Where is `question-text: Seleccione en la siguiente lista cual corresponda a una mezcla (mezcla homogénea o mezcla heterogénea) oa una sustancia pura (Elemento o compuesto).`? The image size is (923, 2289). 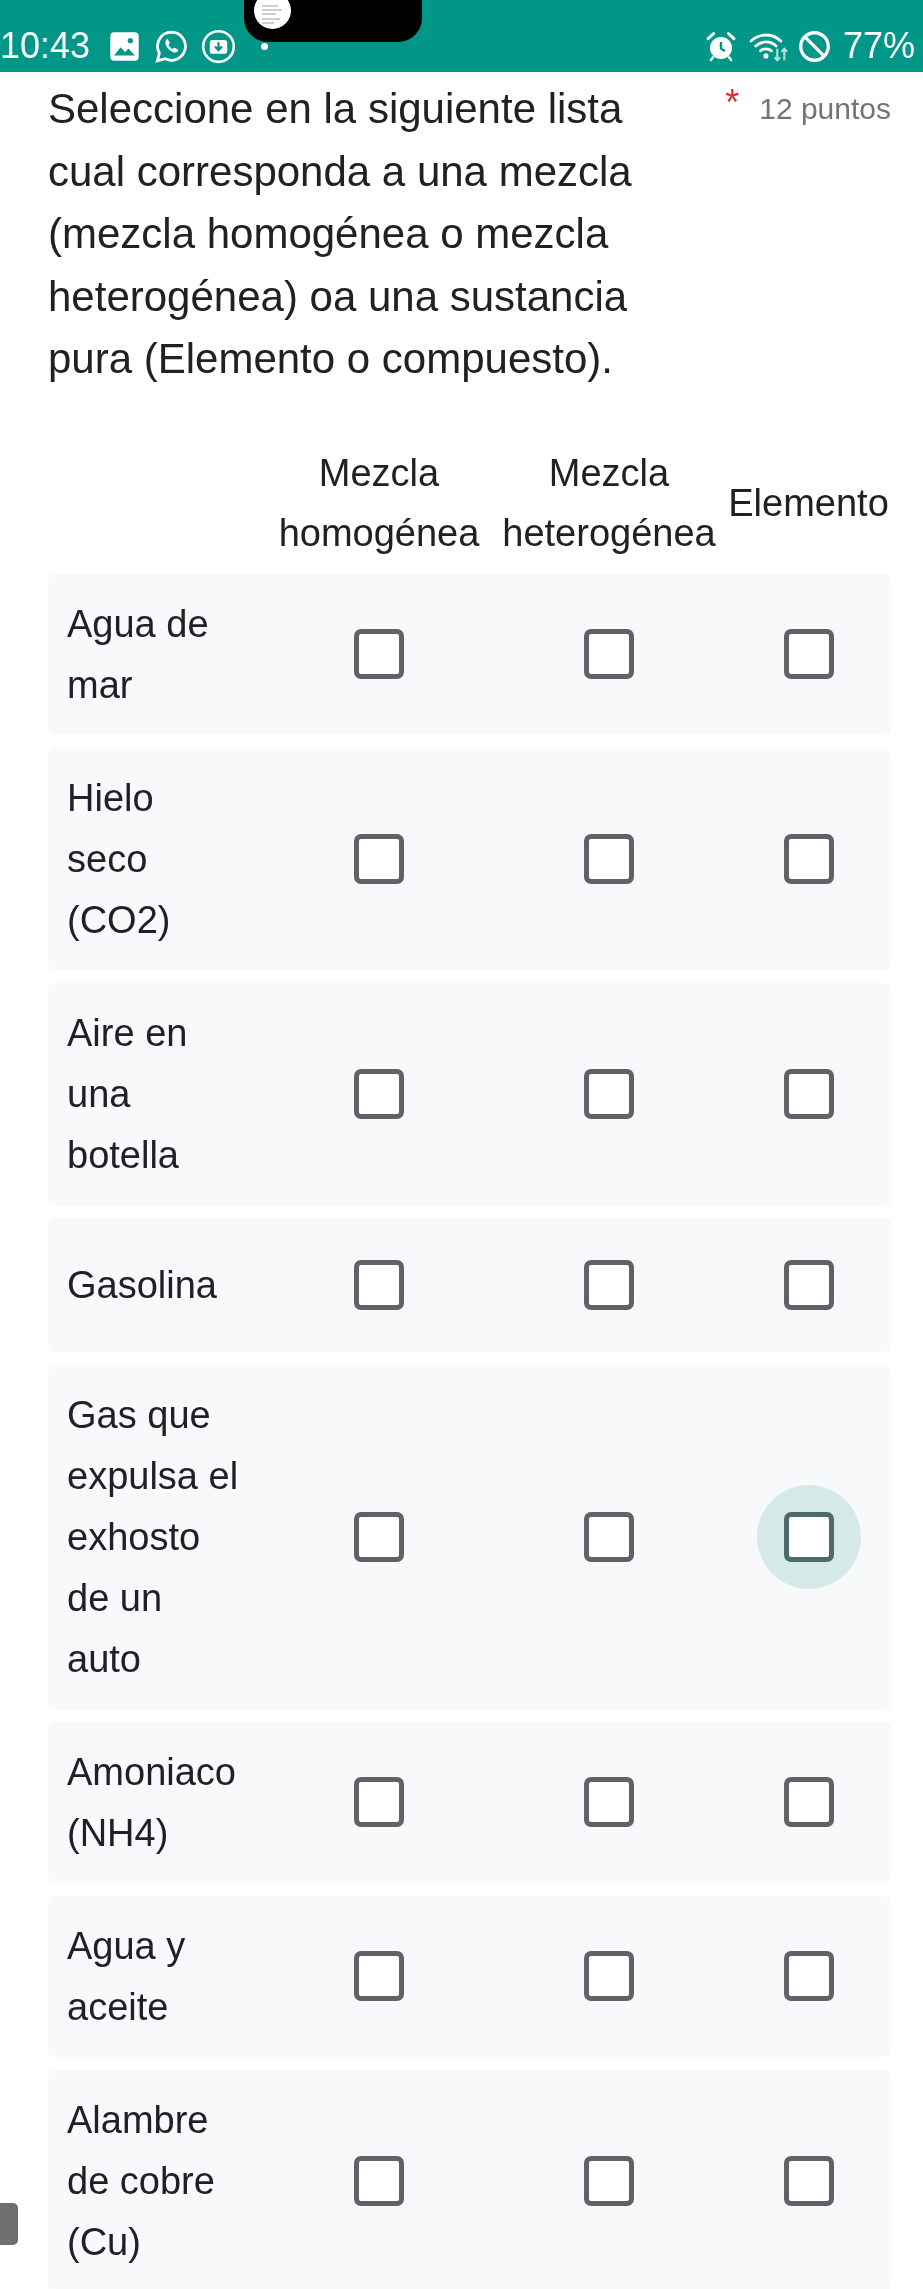
question-text: Seleccione en la siguiente lista cual corresponda a una mezcla (mezcla homogénea o mezcla heterogénea) oa una sustancia pura (Elemento o compuesto). is located at coordinates (340, 234).